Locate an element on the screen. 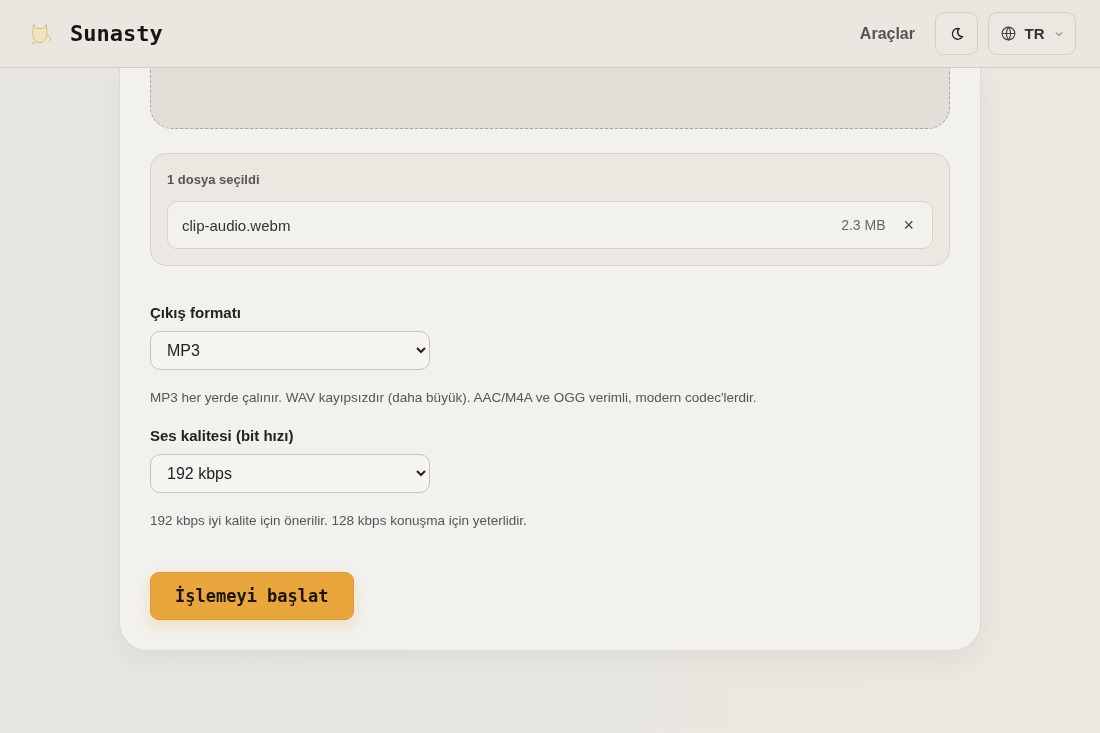 This screenshot has width=1100, height=733. file-name: clip-audio.webm is located at coordinates (237, 225).